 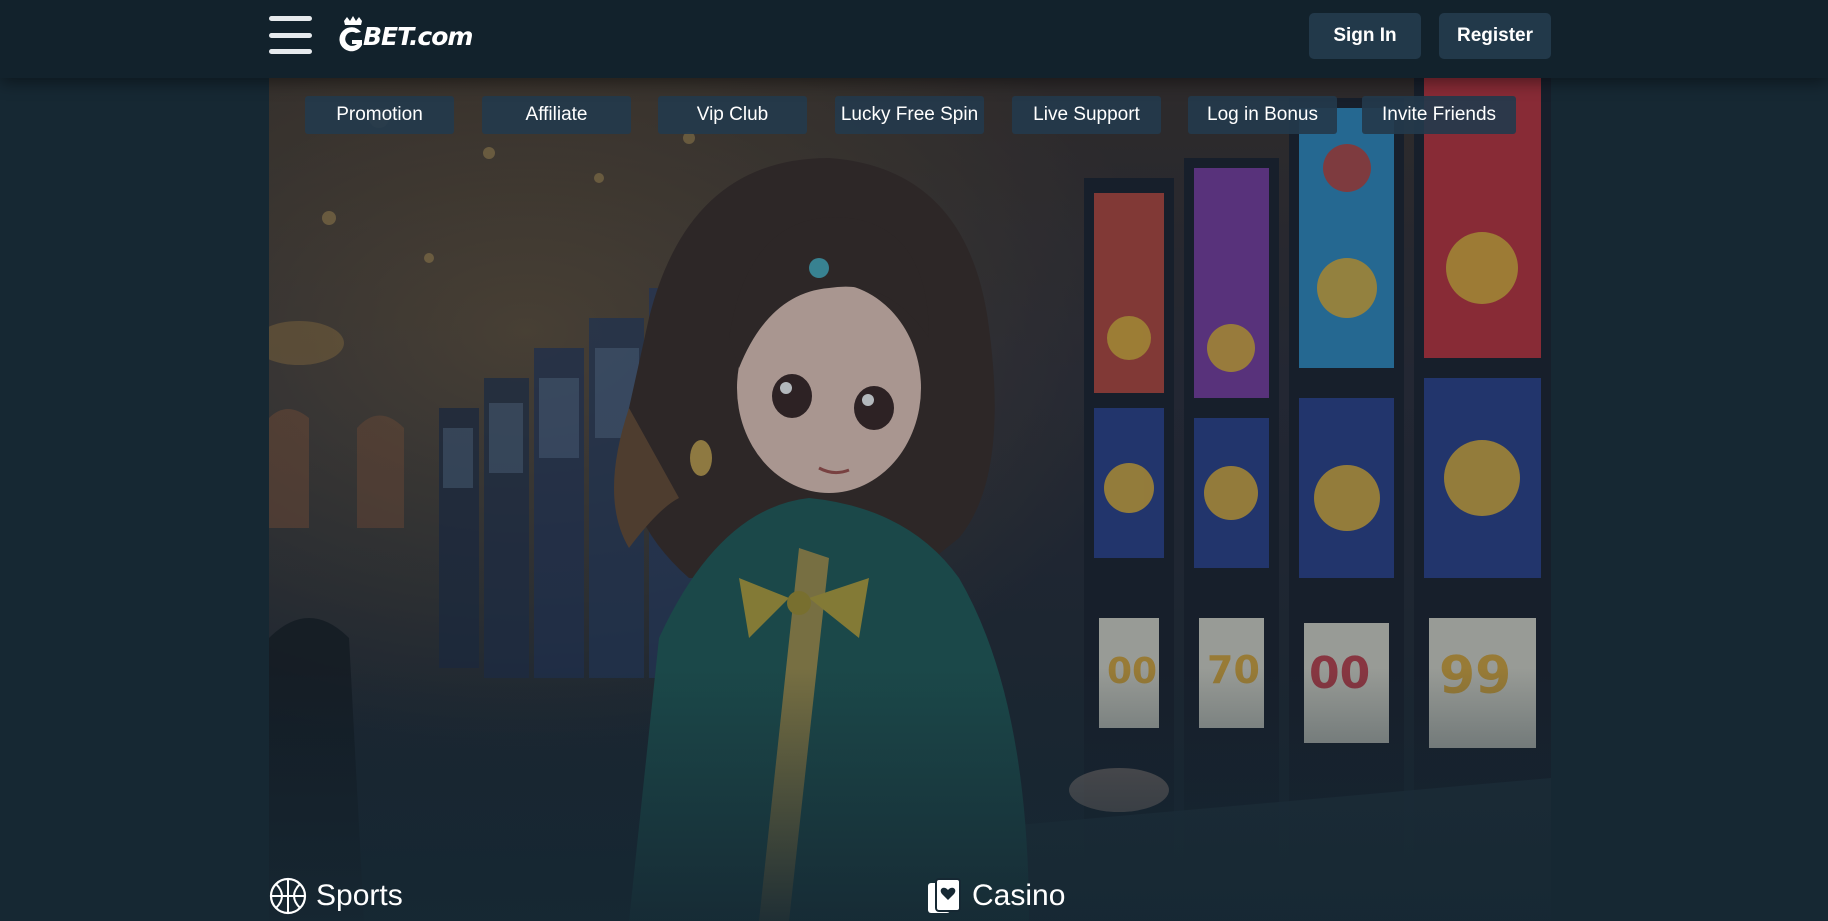 I want to click on sports-label: Sports, so click(x=359, y=895).